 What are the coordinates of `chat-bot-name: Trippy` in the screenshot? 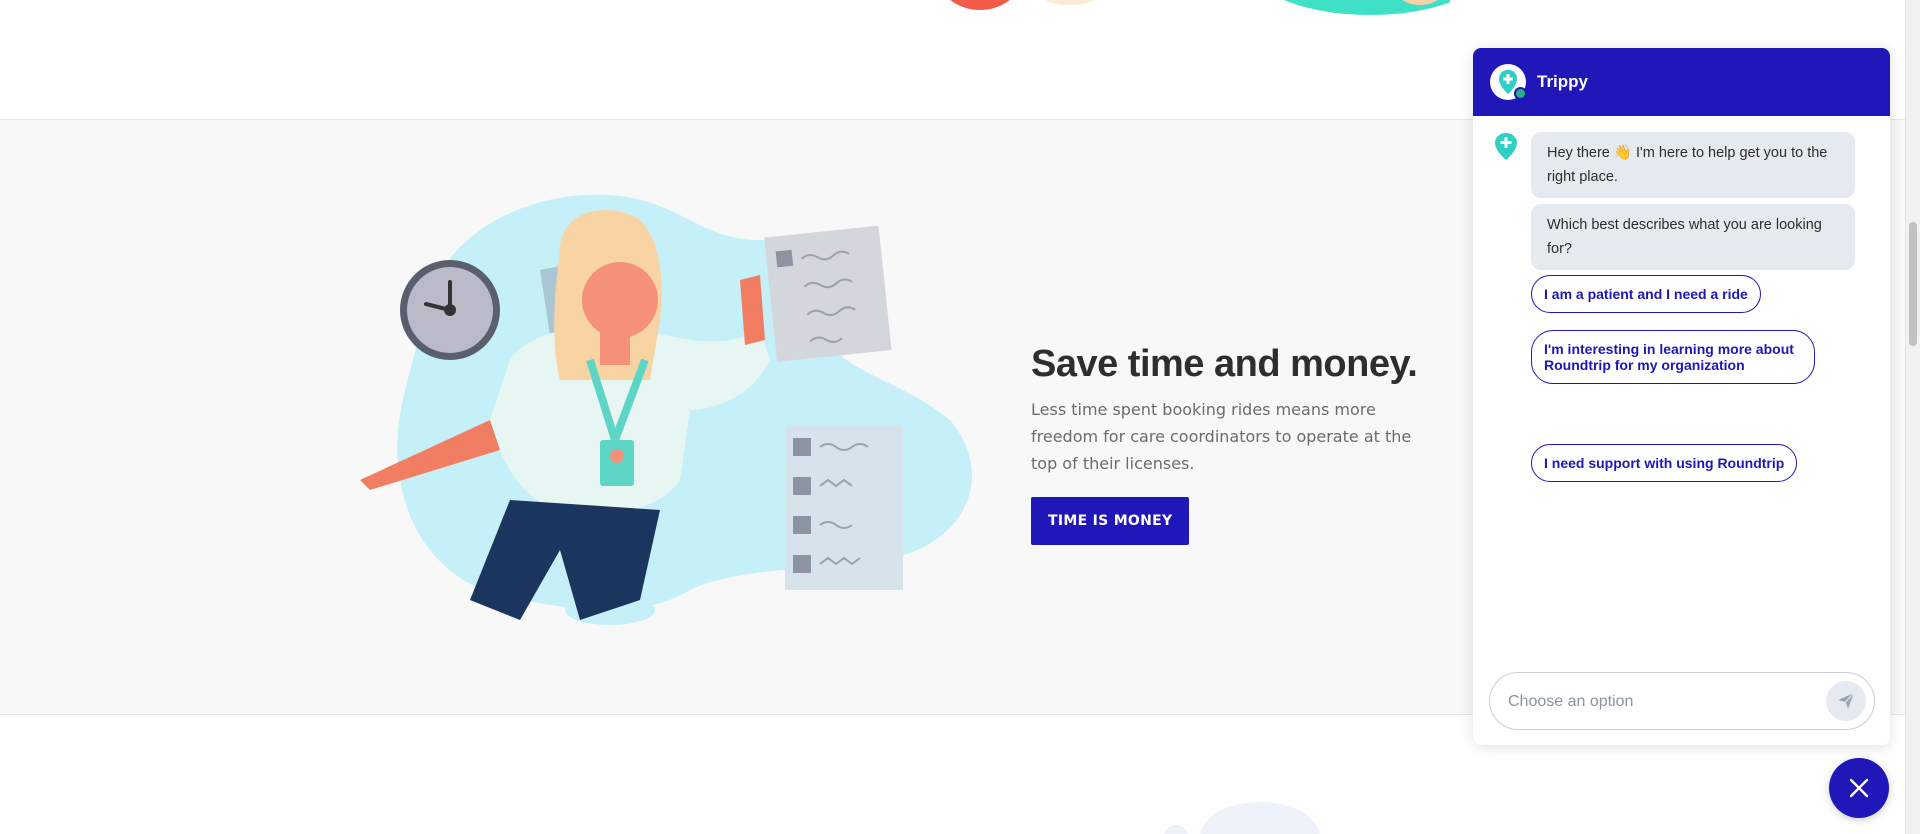 It's located at (1563, 81).